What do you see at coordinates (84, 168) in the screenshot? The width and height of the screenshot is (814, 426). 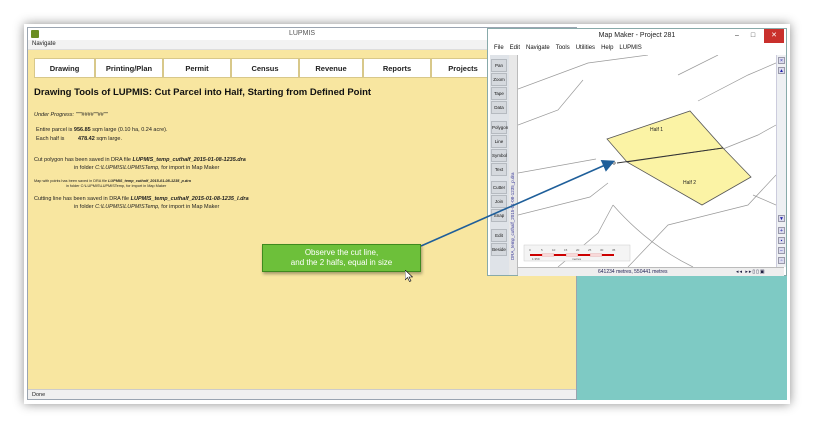 I see `cut-folder-prefix: in folder` at bounding box center [84, 168].